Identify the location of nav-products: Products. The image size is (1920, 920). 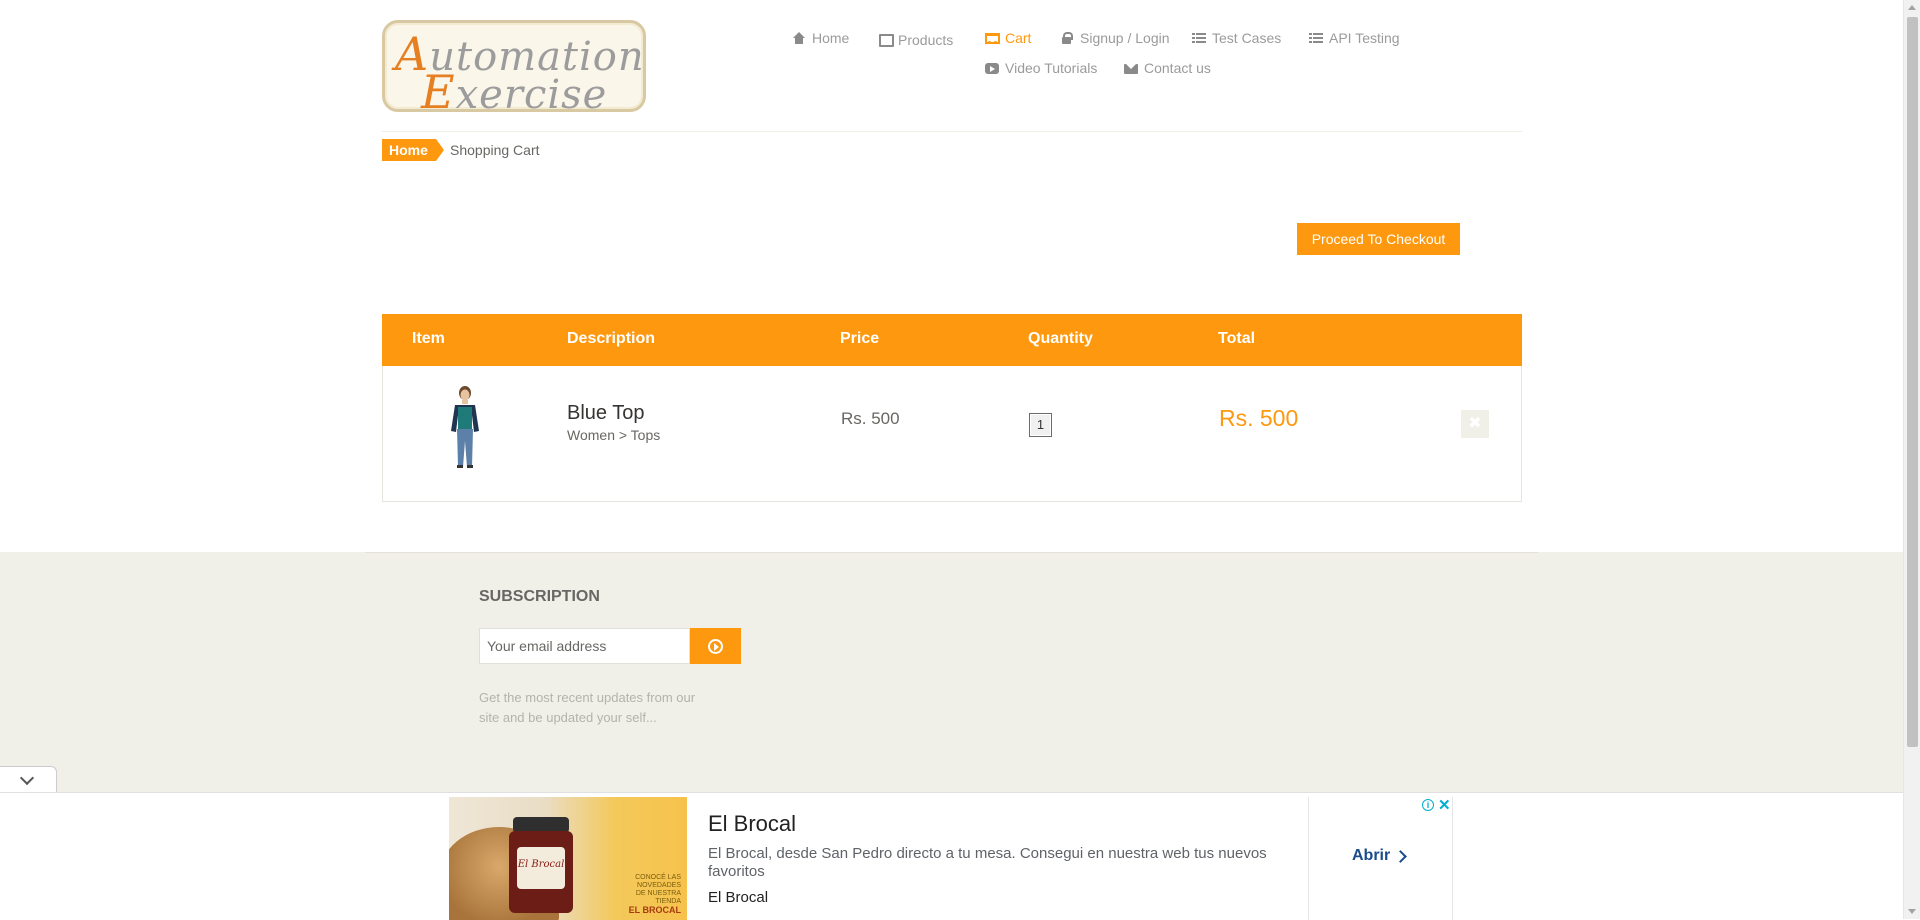
(916, 39).